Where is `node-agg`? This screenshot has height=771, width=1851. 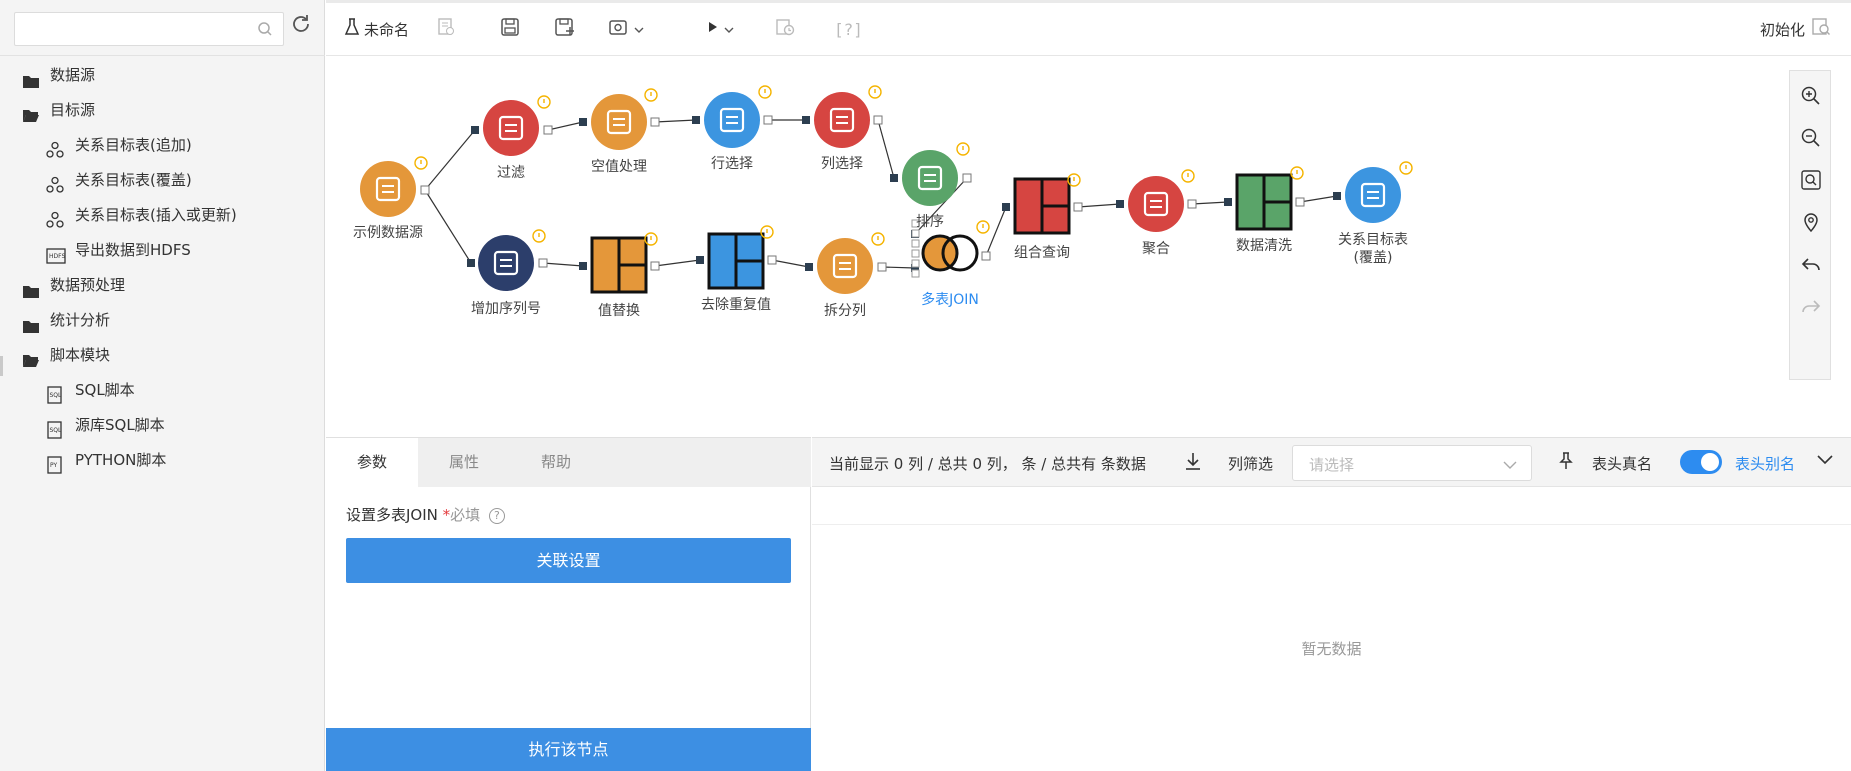
node-agg is located at coordinates (1156, 204).